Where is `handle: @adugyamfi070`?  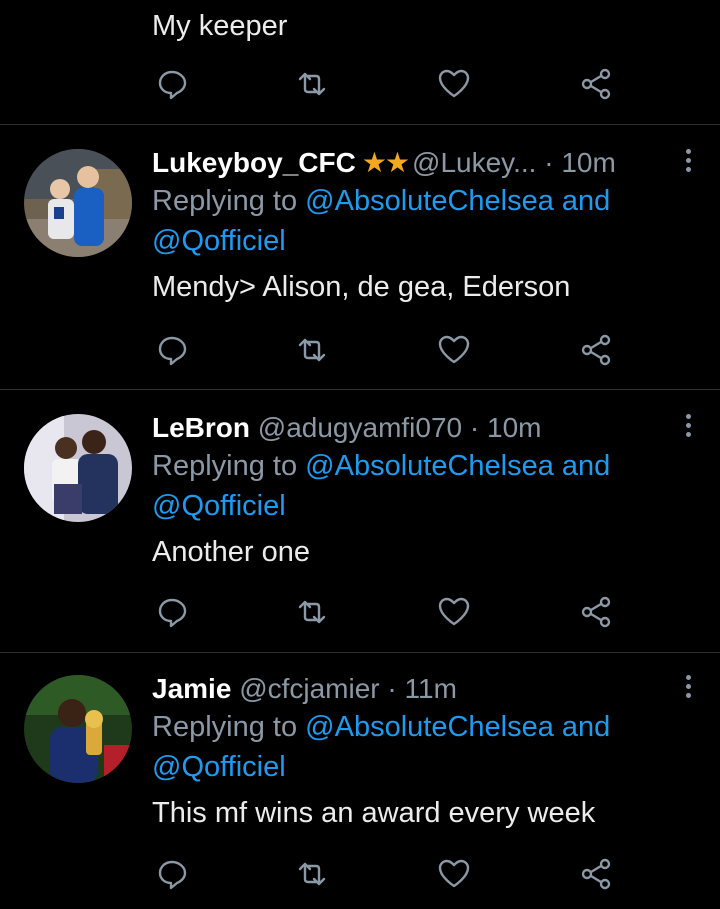 handle: @adugyamfi070 is located at coordinates (360, 427).